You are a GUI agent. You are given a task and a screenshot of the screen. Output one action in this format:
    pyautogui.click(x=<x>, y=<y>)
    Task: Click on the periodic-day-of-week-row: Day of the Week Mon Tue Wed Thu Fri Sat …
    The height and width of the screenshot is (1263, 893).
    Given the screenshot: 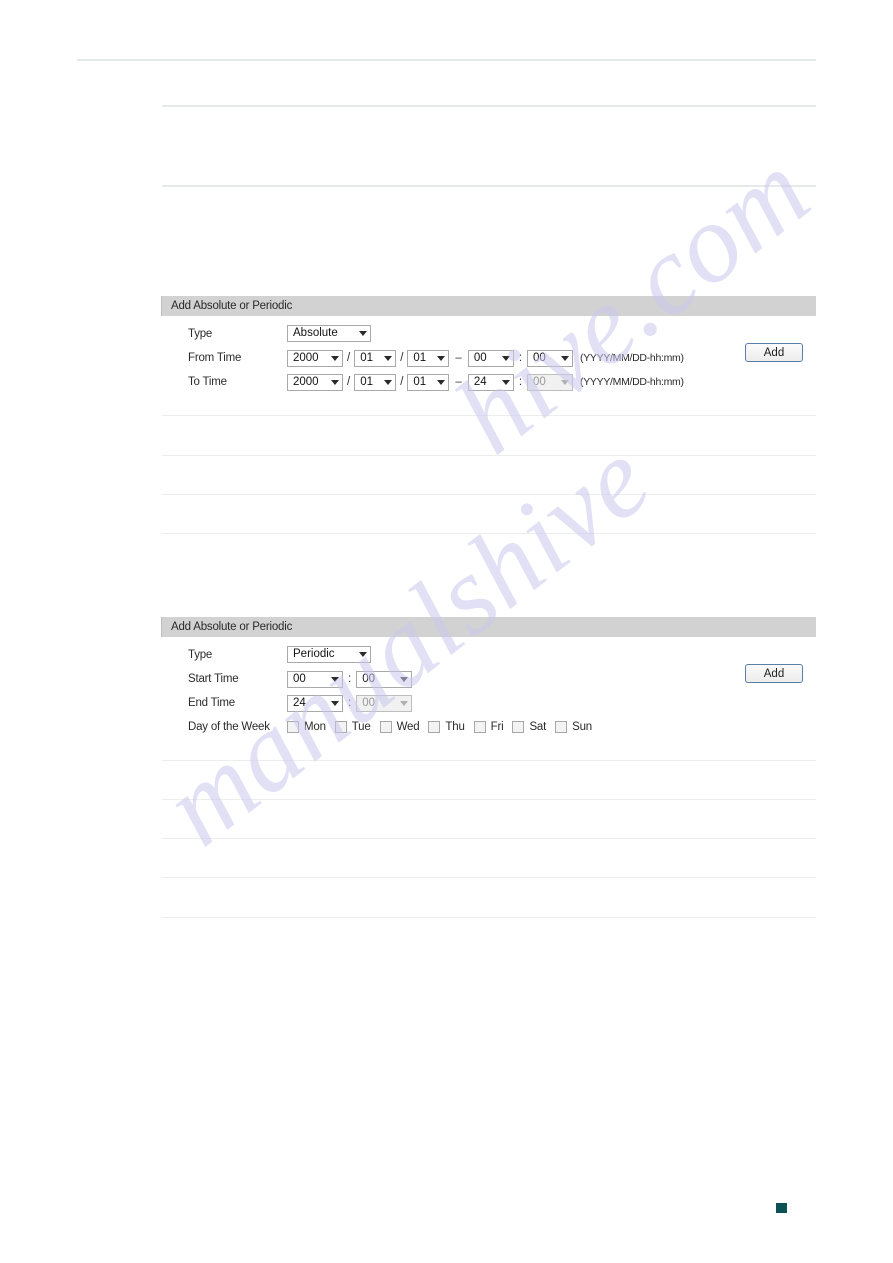 What is the action you would take?
    pyautogui.click(x=488, y=727)
    